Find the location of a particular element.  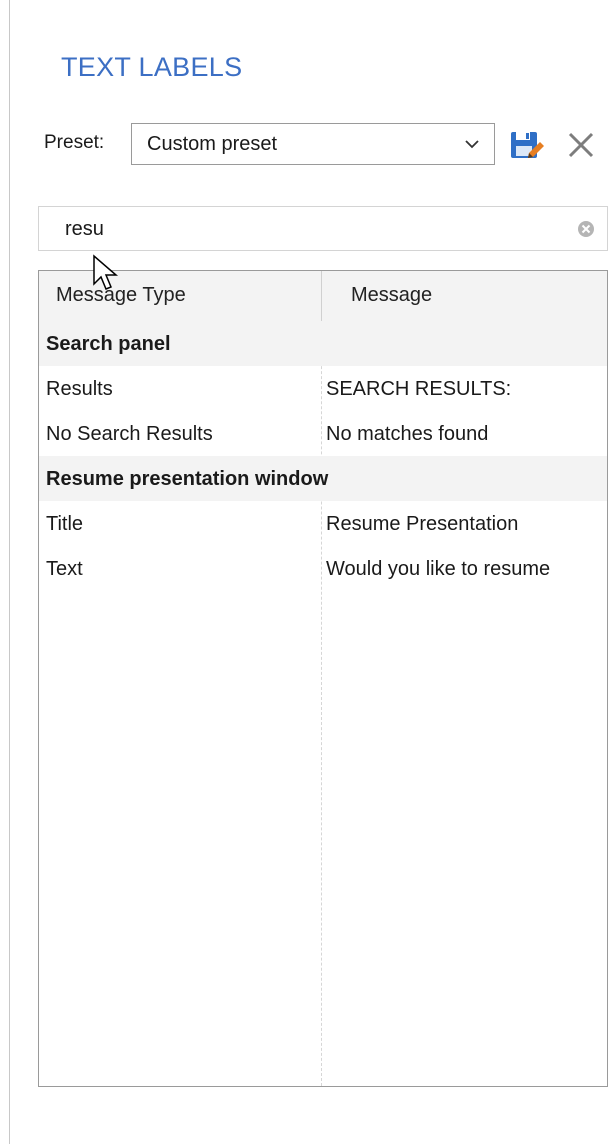

group-row: Resume presentation window is located at coordinates (323, 478).